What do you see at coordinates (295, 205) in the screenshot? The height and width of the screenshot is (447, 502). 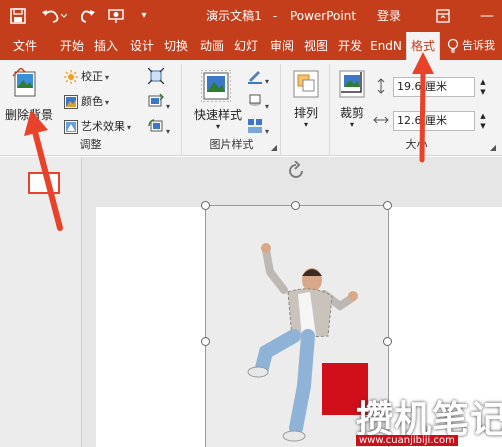 I see `resize-handle-top` at bounding box center [295, 205].